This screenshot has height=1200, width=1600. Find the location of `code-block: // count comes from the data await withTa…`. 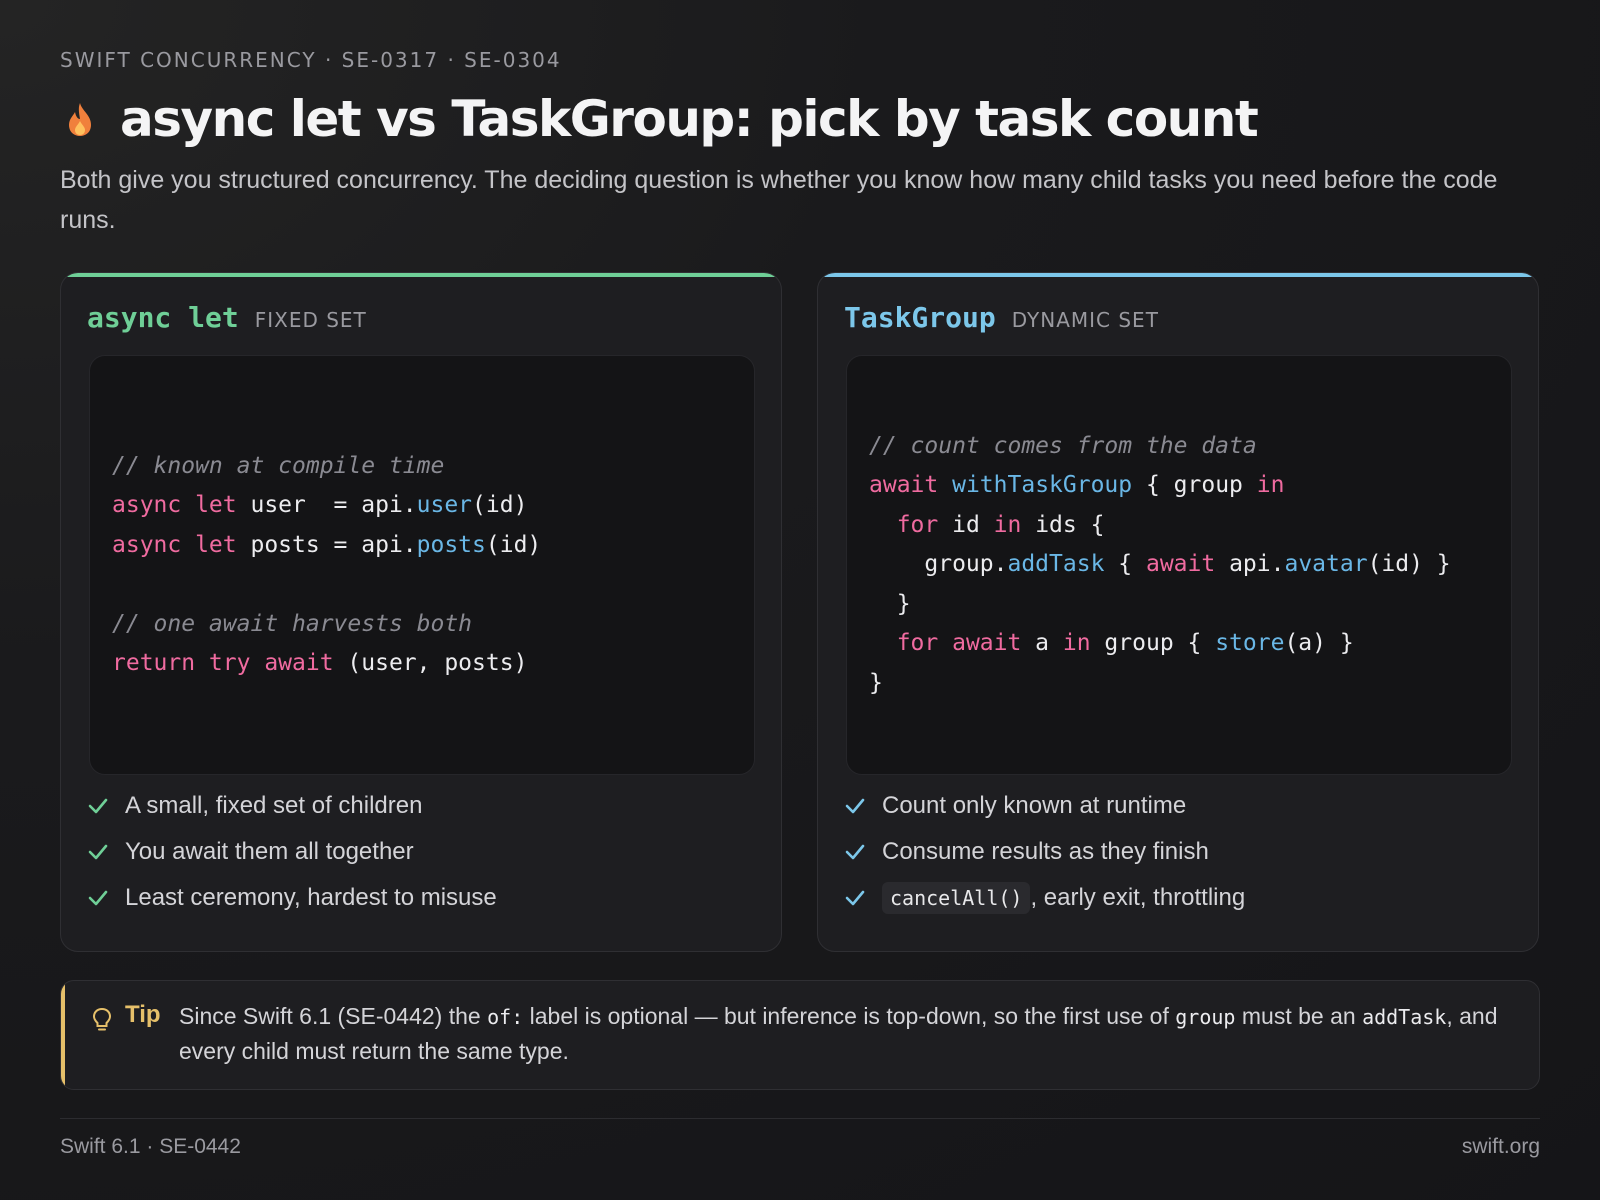

code-block: // count comes from the data await withTa… is located at coordinates (1179, 565).